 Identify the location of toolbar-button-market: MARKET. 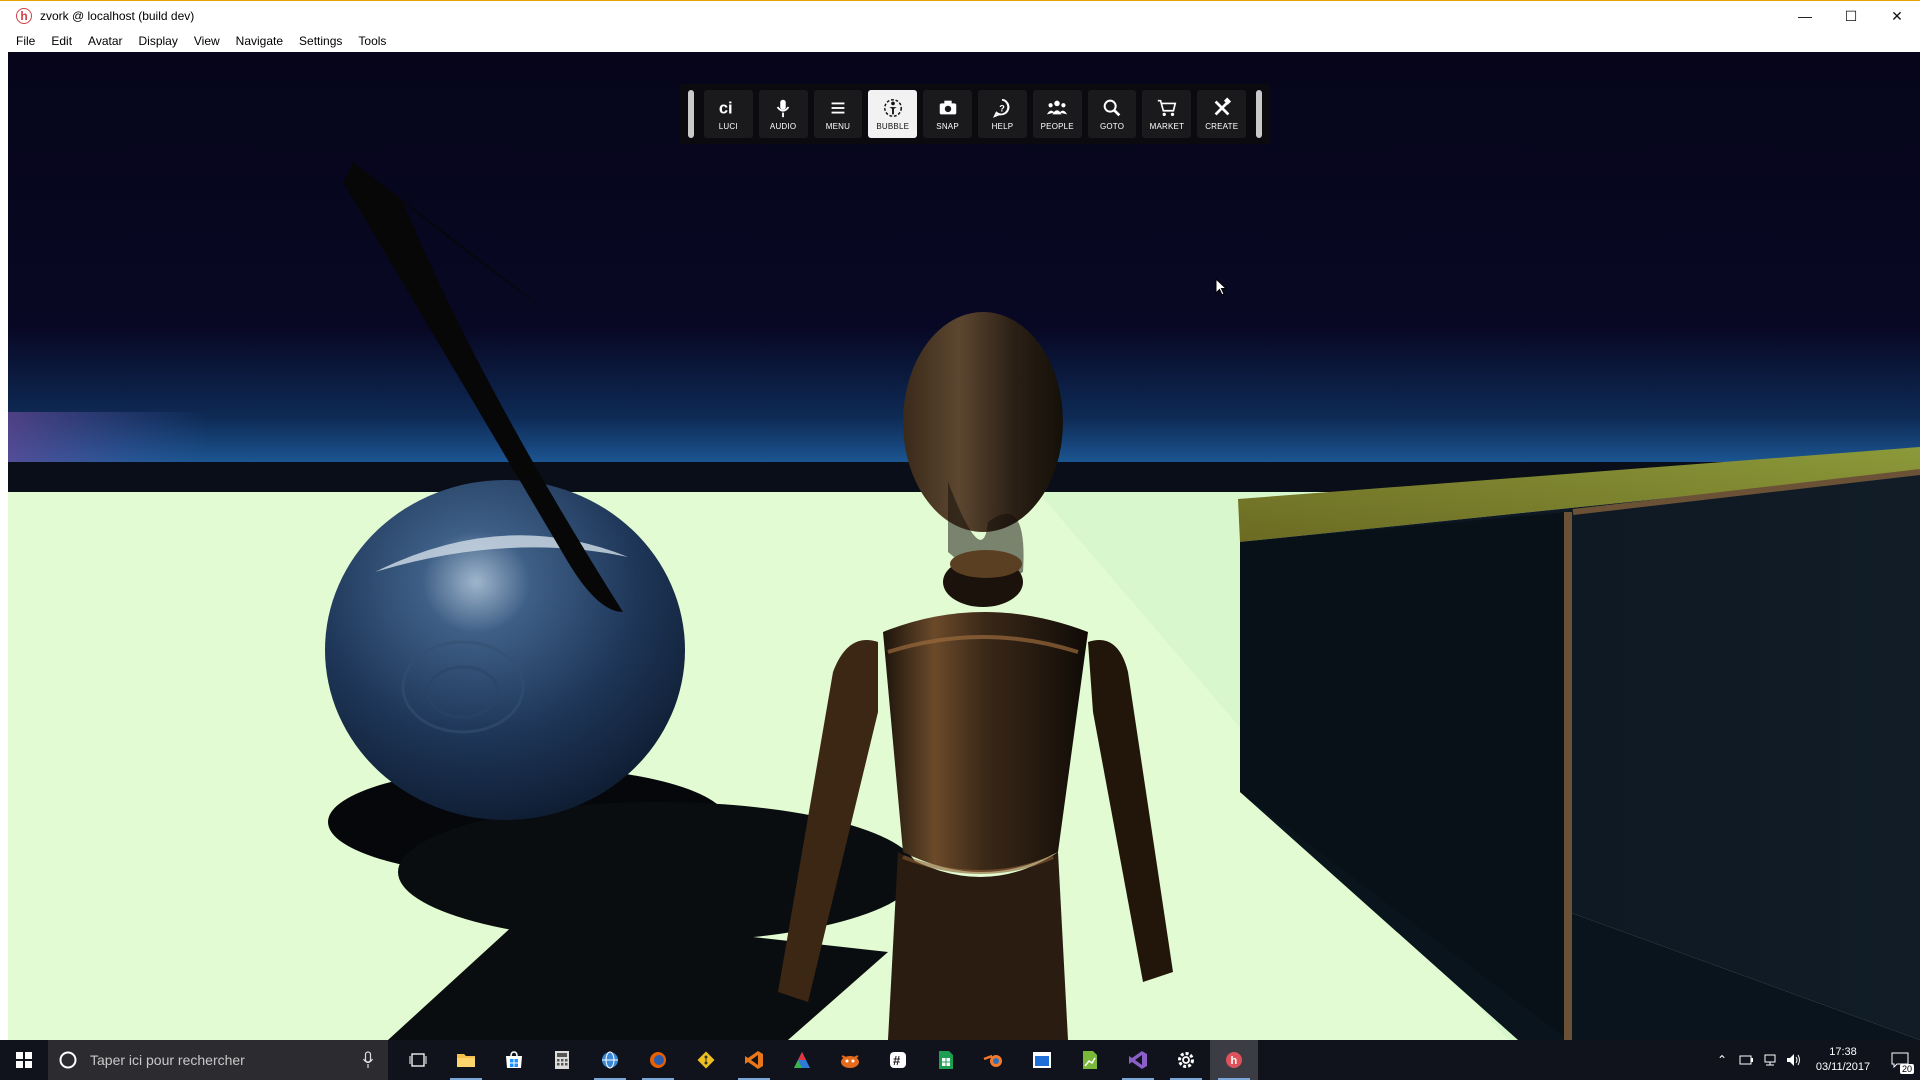
(1167, 114).